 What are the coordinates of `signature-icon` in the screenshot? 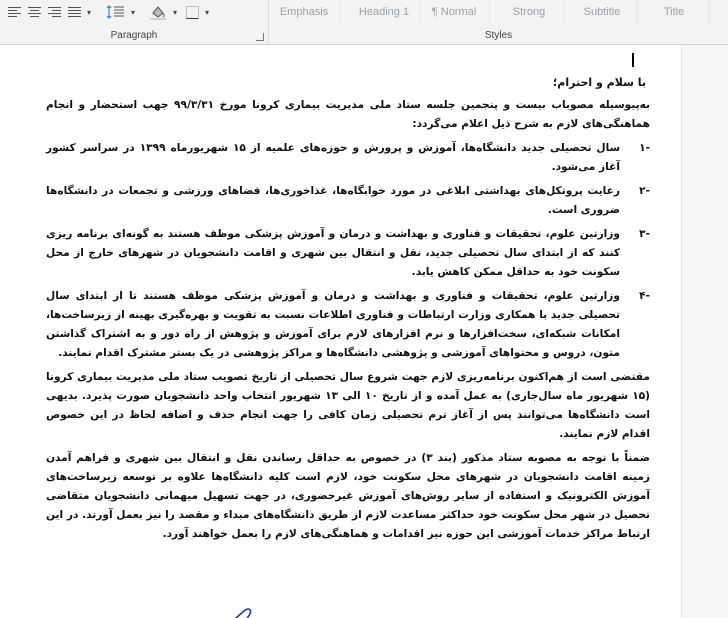 It's located at (243, 613).